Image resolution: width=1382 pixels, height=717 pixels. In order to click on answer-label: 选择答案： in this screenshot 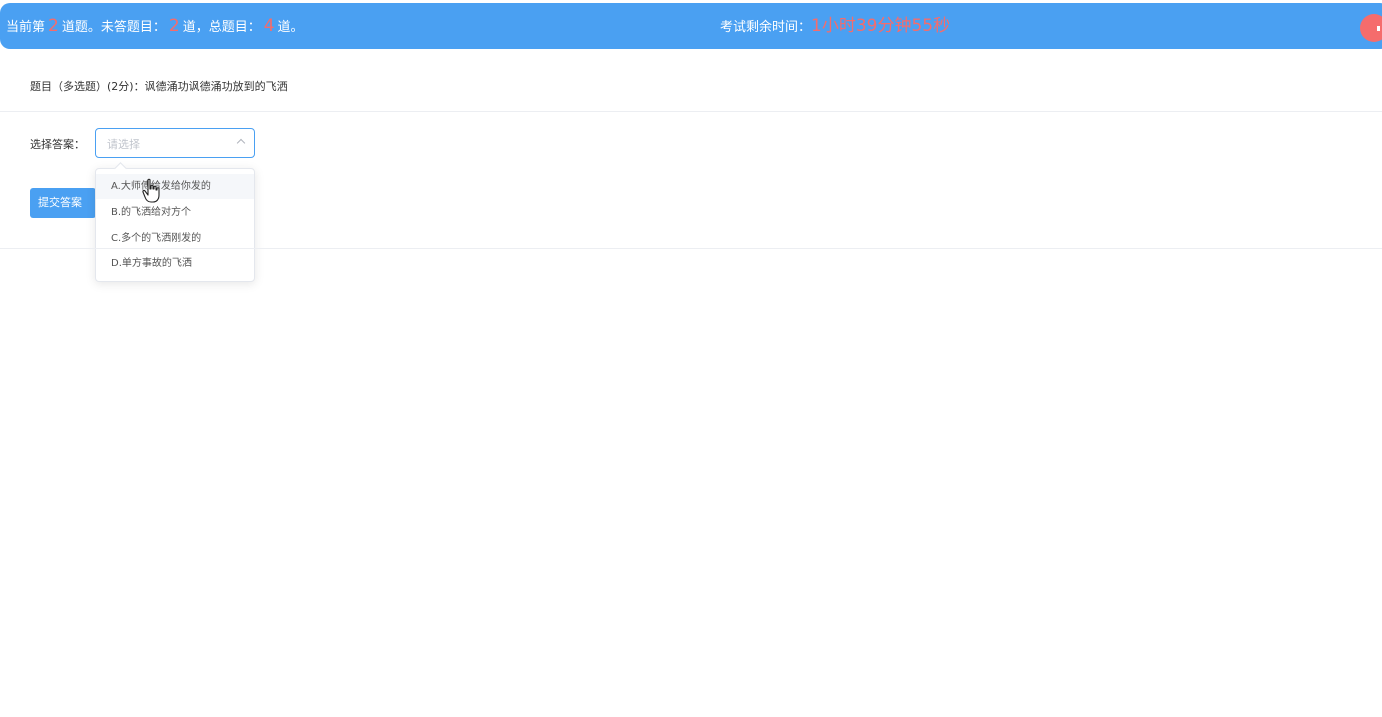, I will do `click(57, 144)`.